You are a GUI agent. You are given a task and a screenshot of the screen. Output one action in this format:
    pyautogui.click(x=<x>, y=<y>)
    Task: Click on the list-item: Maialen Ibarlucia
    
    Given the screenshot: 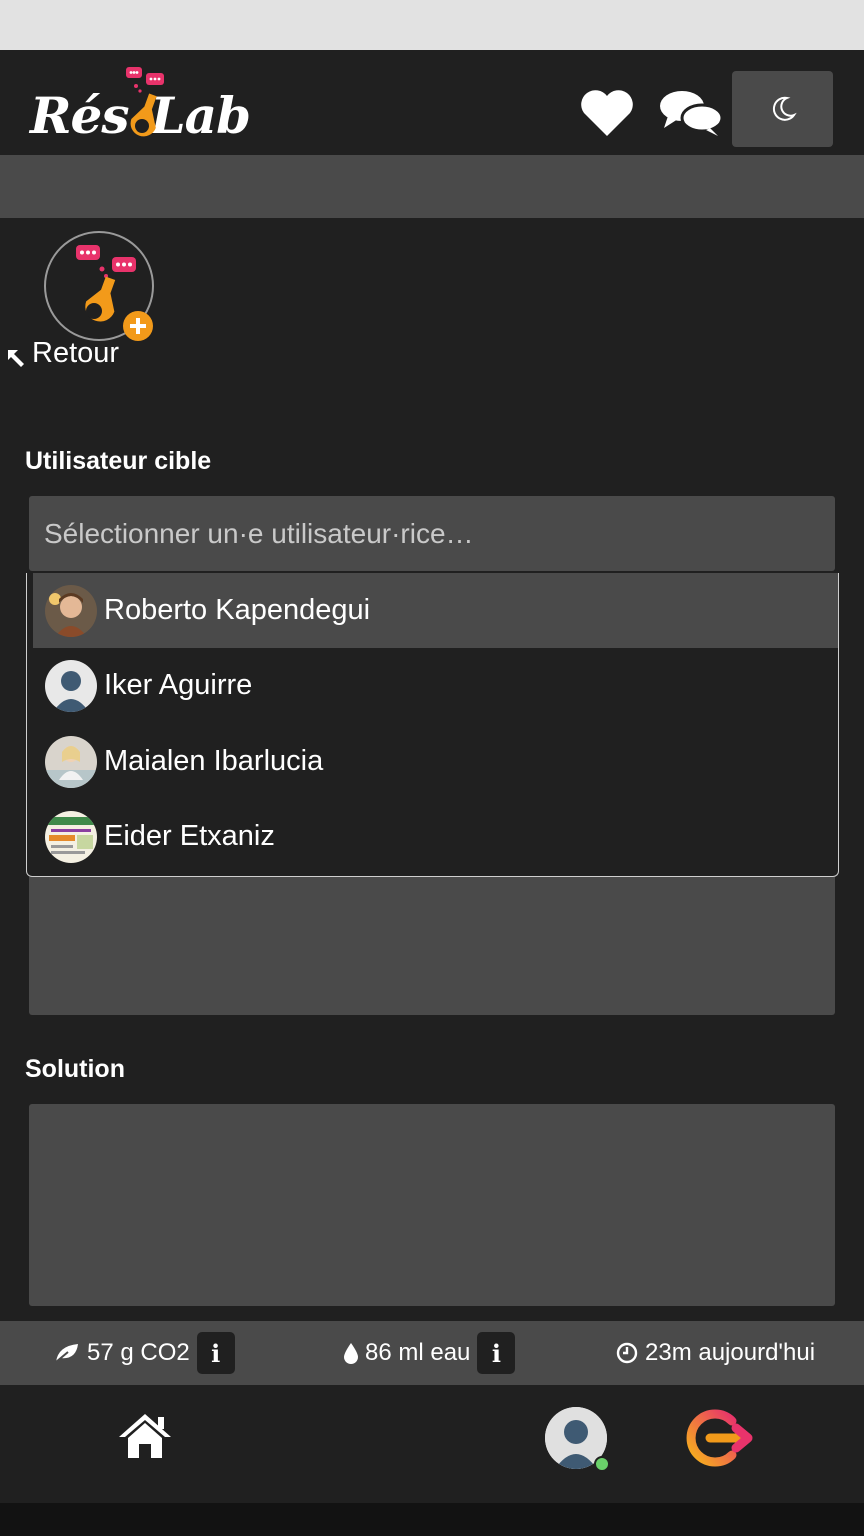 What is the action you would take?
    pyautogui.click(x=435, y=761)
    